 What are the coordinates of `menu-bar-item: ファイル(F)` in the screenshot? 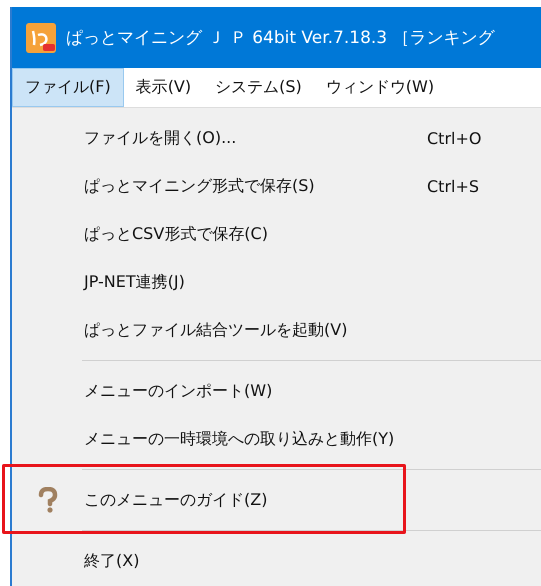 It's located at (68, 87).